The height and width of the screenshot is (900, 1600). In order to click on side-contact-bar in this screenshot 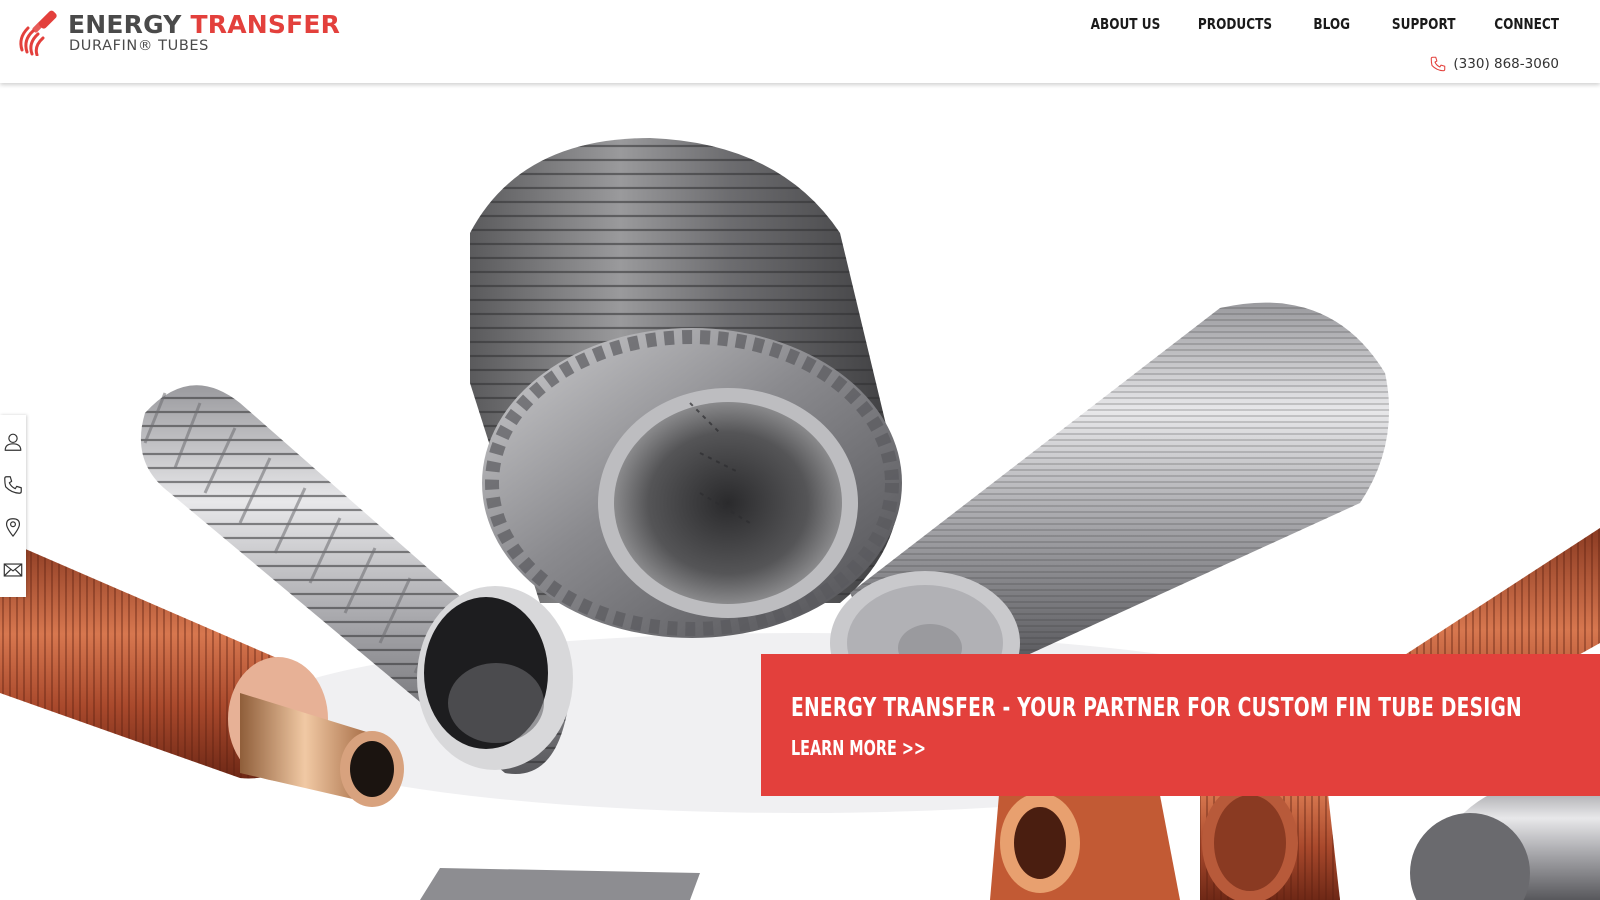, I will do `click(13, 506)`.